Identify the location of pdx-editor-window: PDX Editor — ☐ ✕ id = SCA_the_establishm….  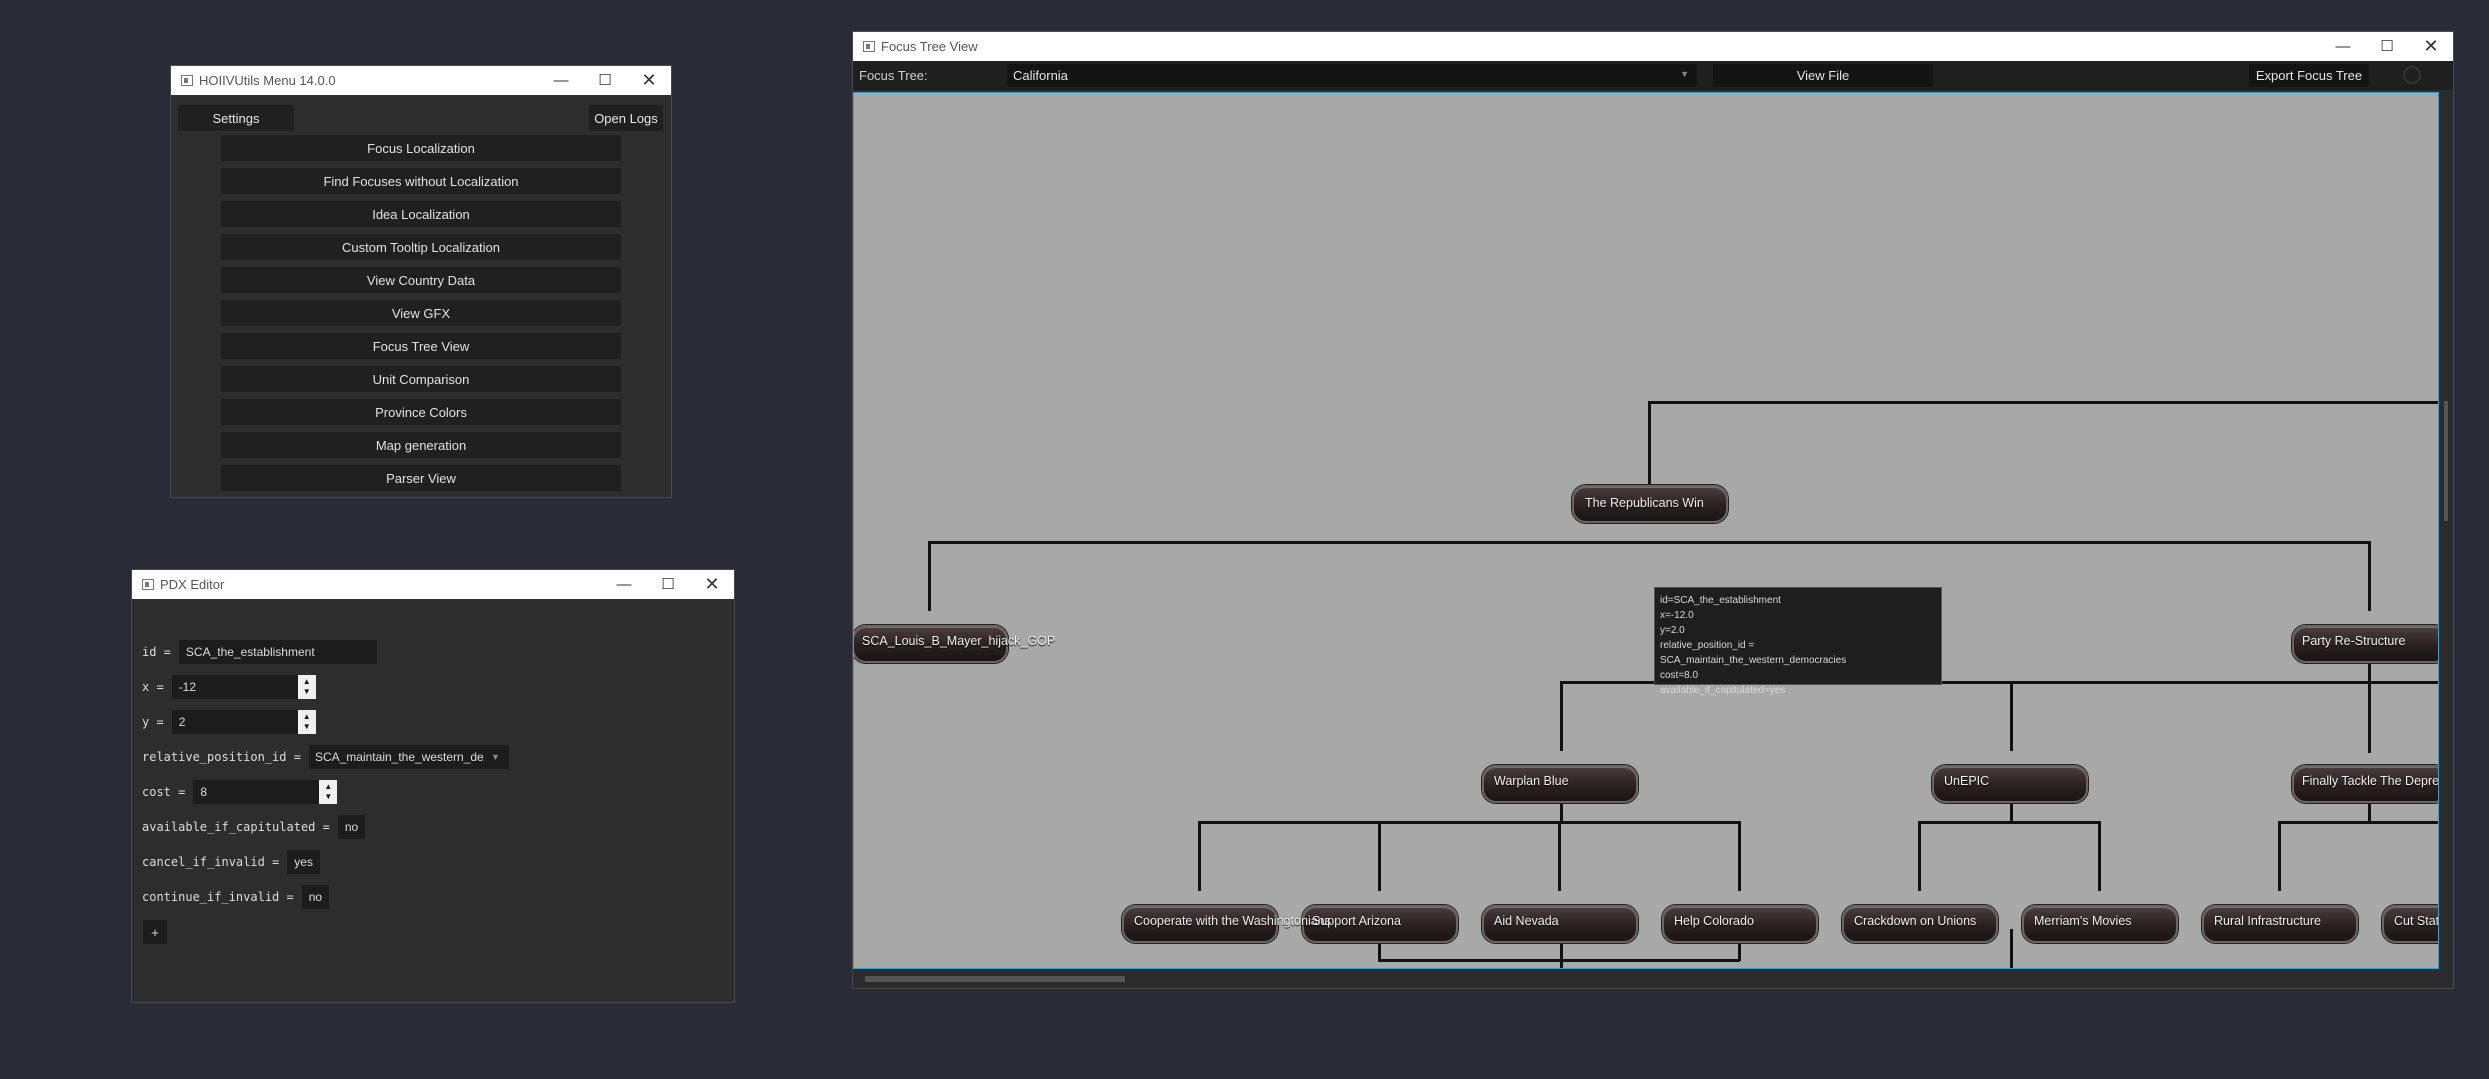
(433, 786).